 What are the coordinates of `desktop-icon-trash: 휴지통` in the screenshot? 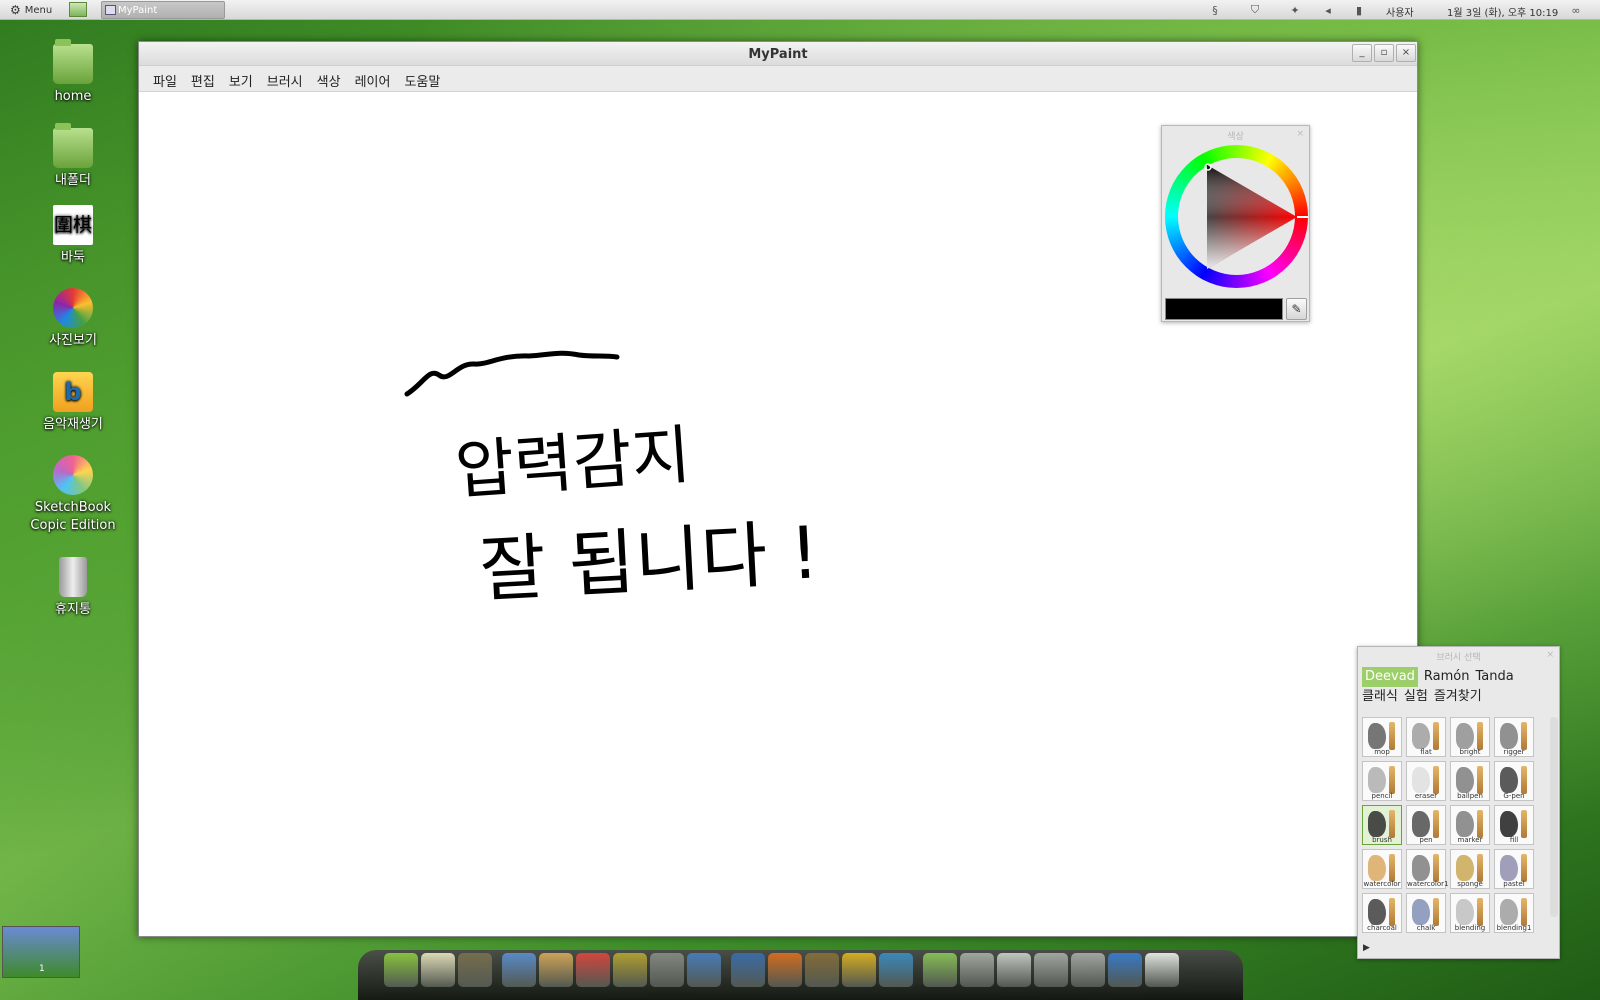 It's located at (73, 588).